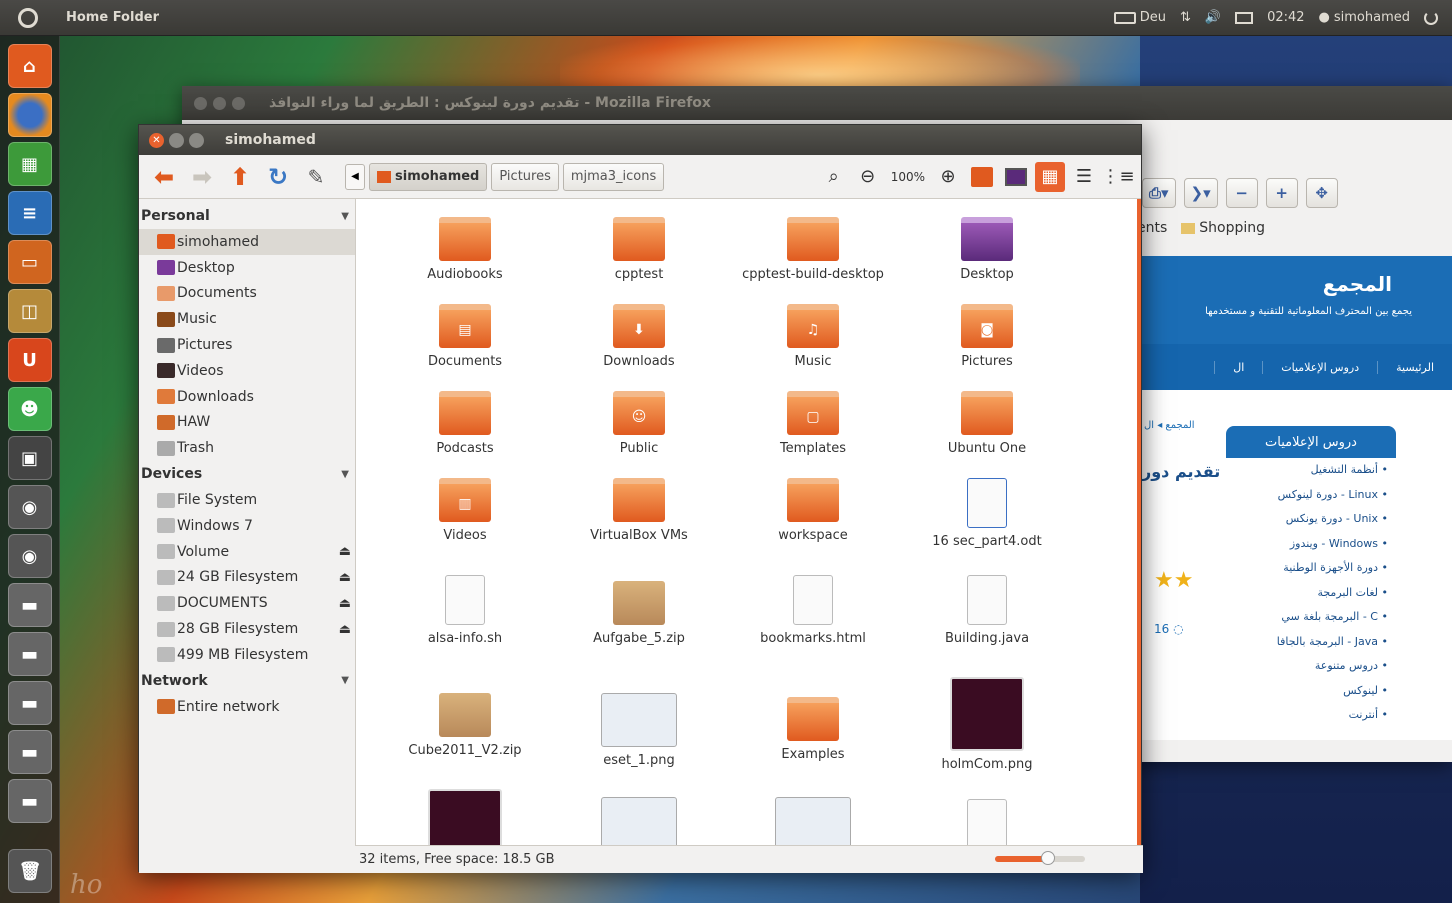  I want to click on file-item: ▢ Templates, so click(813, 430).